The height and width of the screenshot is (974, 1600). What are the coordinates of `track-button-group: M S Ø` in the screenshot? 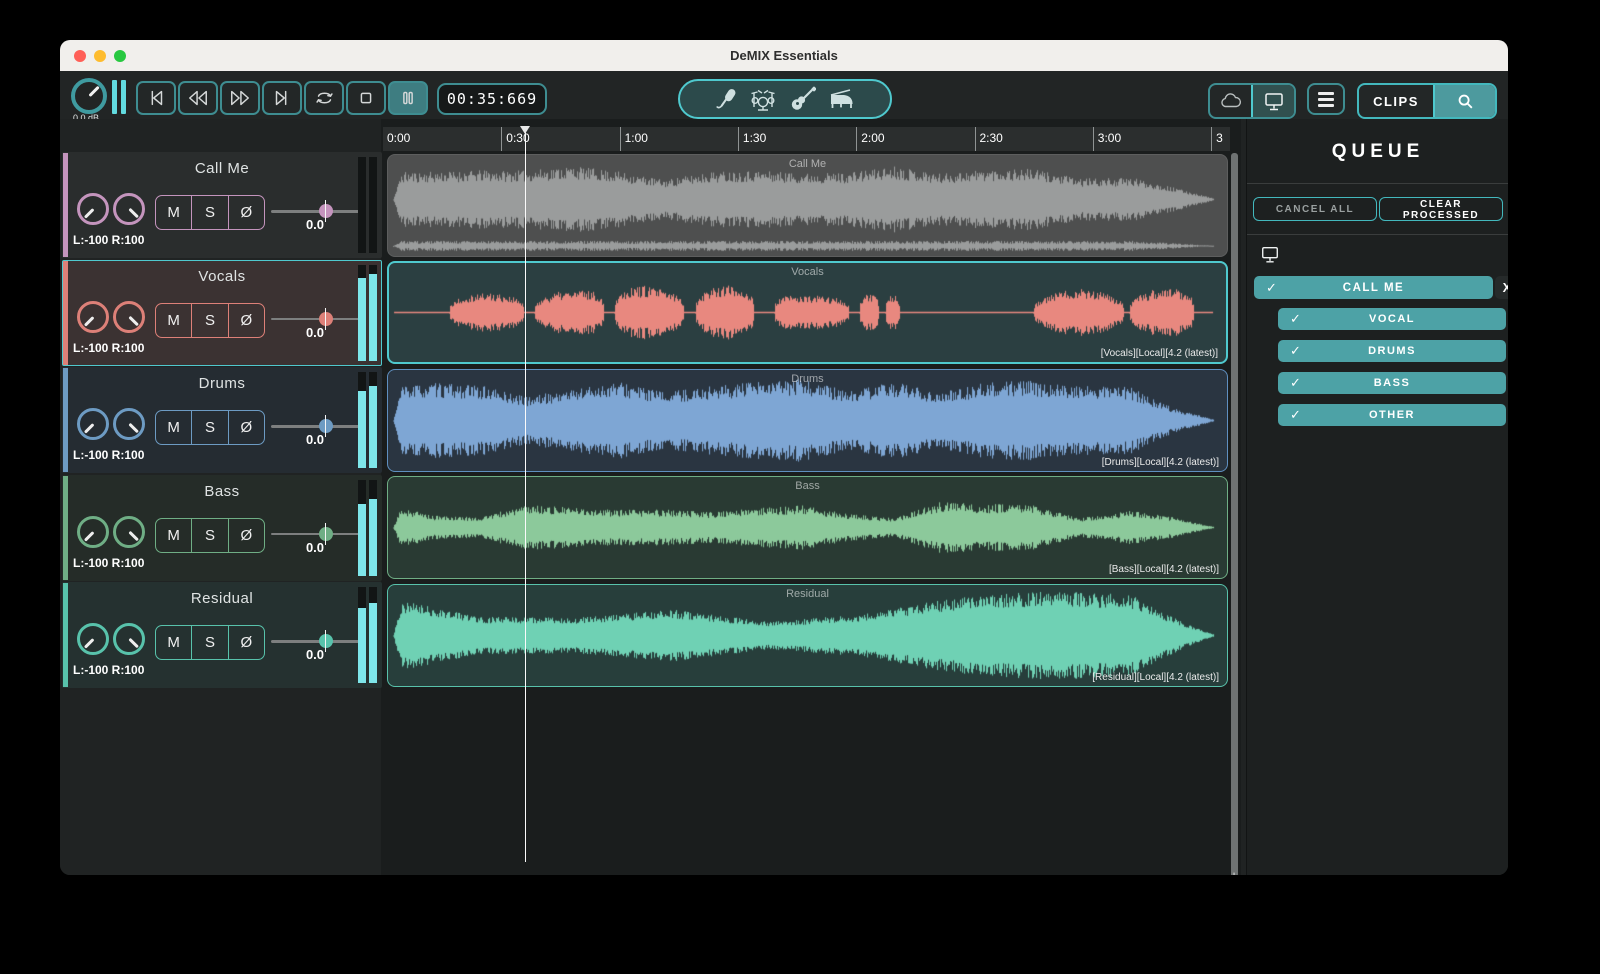 It's located at (210, 427).